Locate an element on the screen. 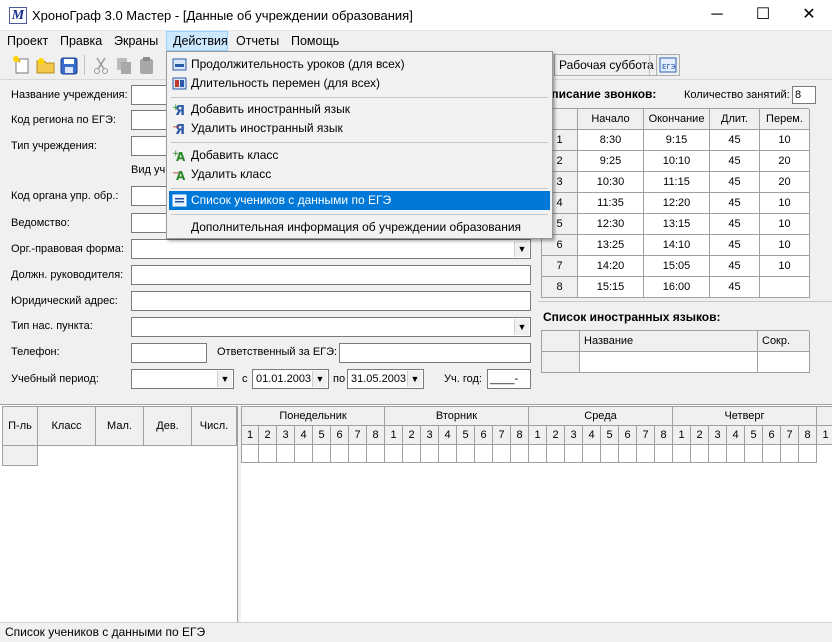  legal-address-field is located at coordinates (331, 301).